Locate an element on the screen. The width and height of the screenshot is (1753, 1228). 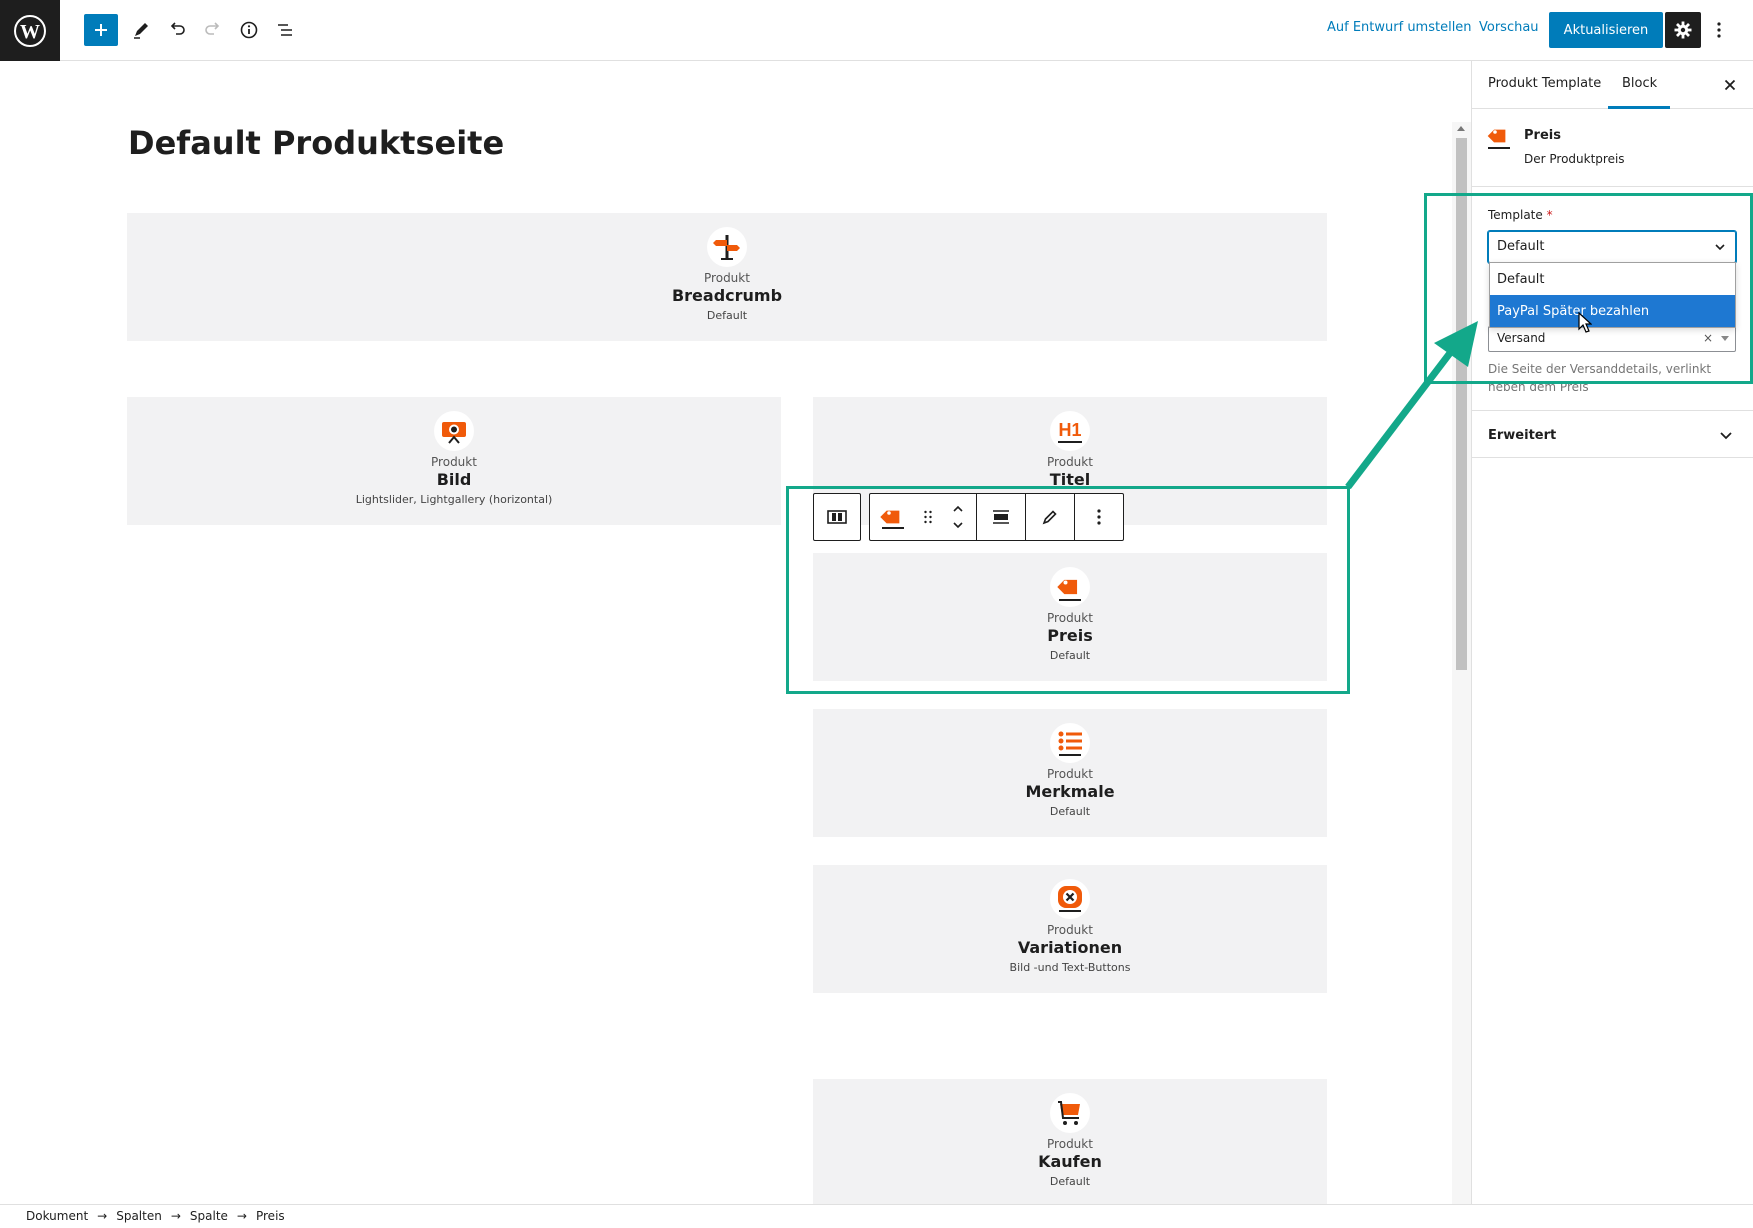
breadcrumb-item-spalte: Spalte is located at coordinates (209, 1216).